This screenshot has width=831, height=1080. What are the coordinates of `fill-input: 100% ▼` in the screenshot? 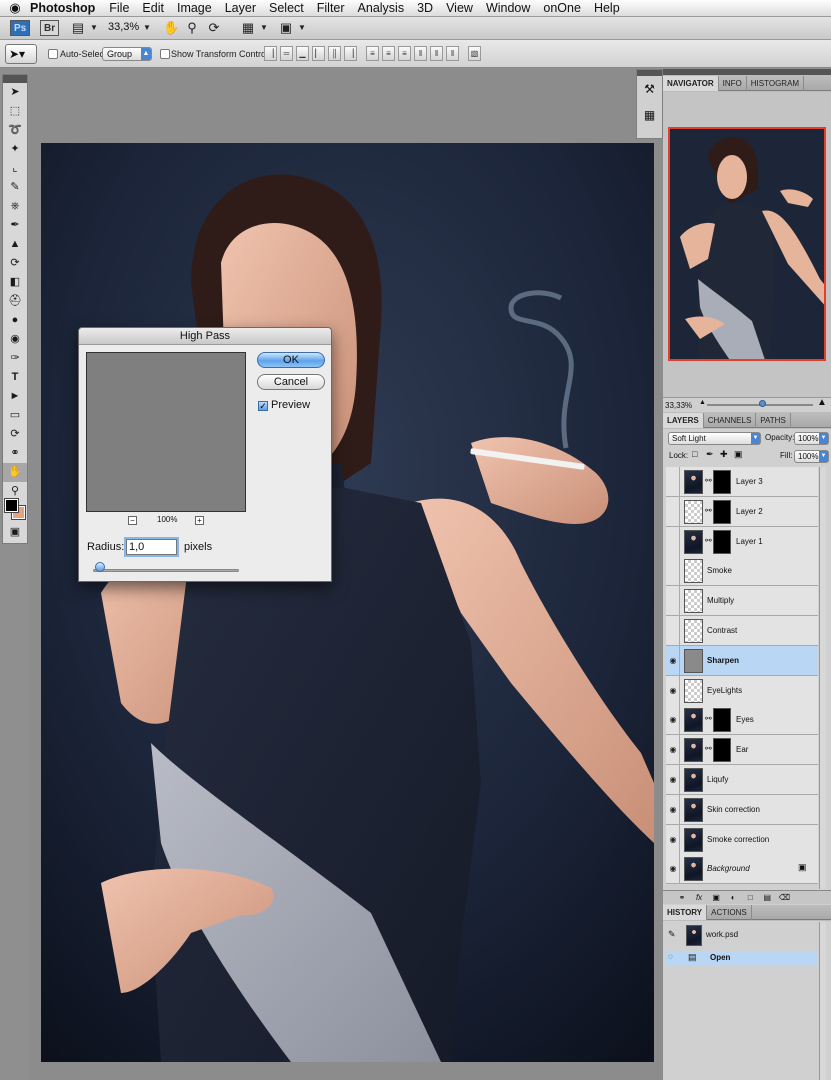 It's located at (811, 456).